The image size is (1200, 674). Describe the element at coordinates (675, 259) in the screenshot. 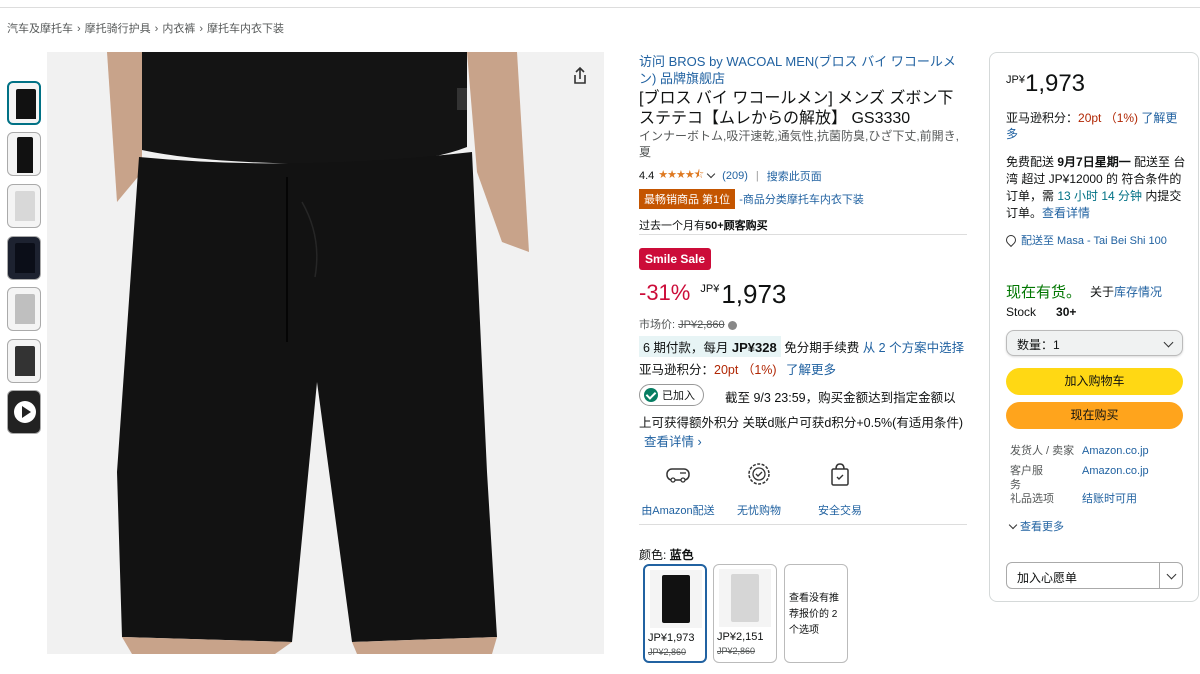

I see `deal-badge: Smile Sale` at that location.